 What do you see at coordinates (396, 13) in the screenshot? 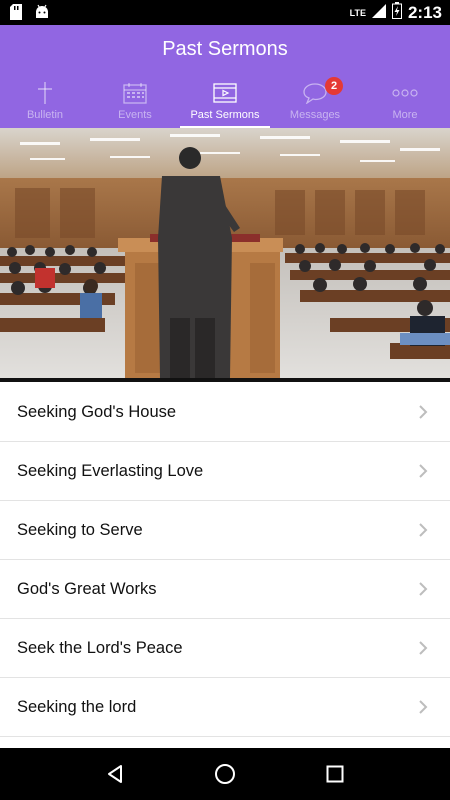
I see `battery-icon` at bounding box center [396, 13].